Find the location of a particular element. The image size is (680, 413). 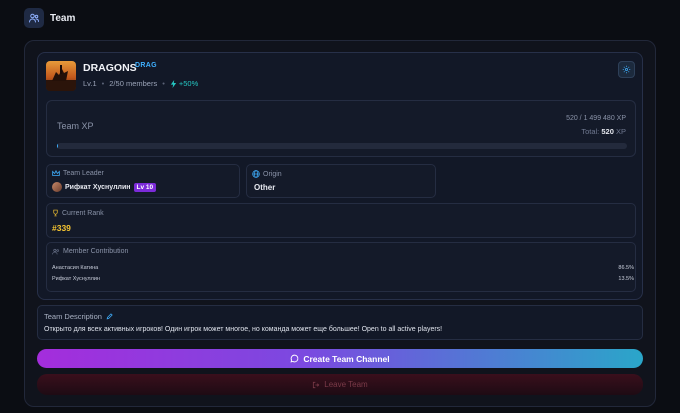

page-title: Team is located at coordinates (63, 18).